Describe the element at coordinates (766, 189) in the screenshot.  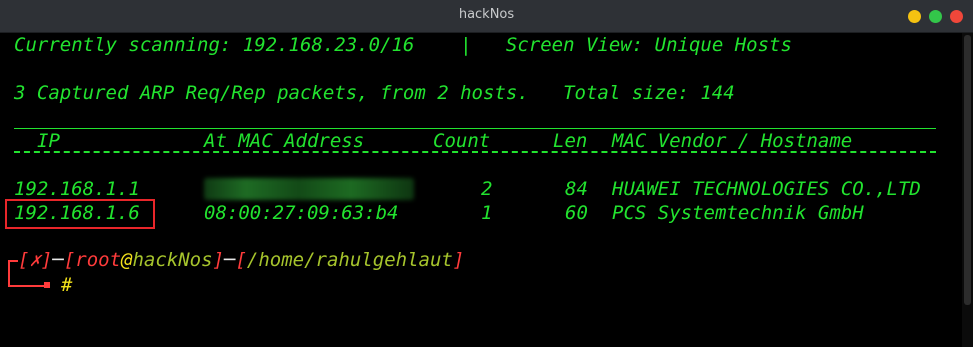
I see `row1-vendor: HUAWEI TECHNOLOGIES CO.,LTD` at that location.